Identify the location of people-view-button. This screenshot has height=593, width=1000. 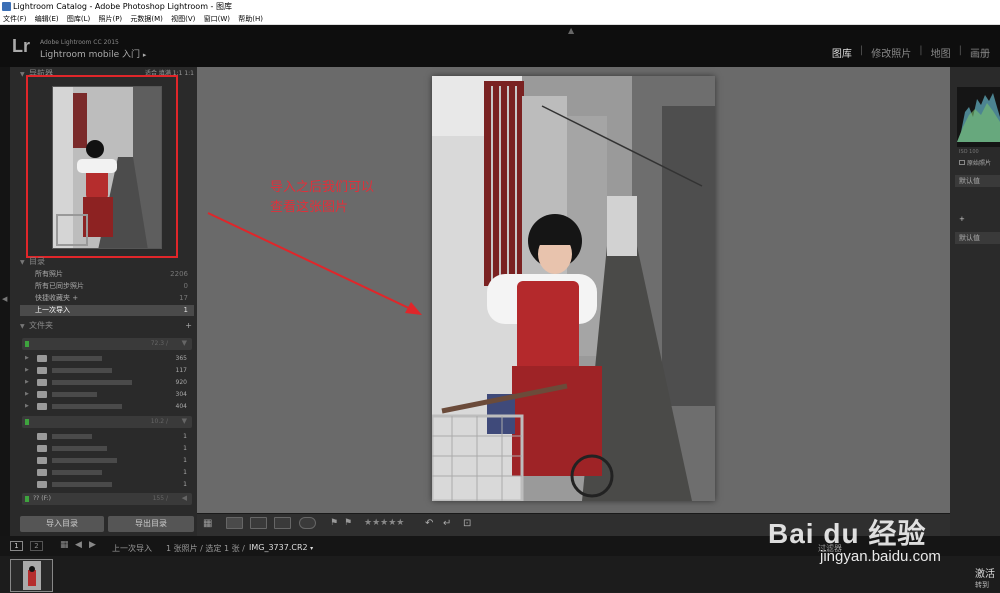
(307, 523).